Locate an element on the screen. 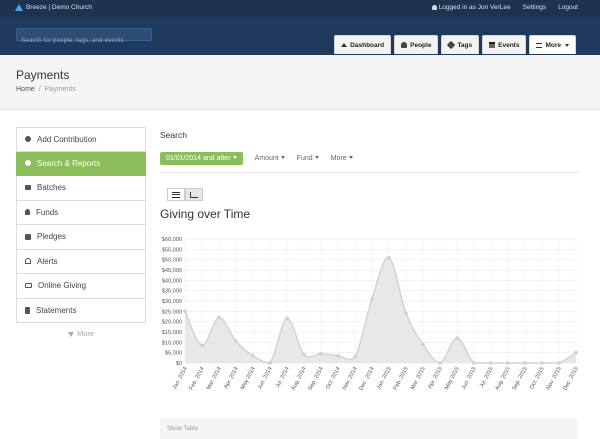 The image size is (600, 439). document-icon is located at coordinates (27, 310).